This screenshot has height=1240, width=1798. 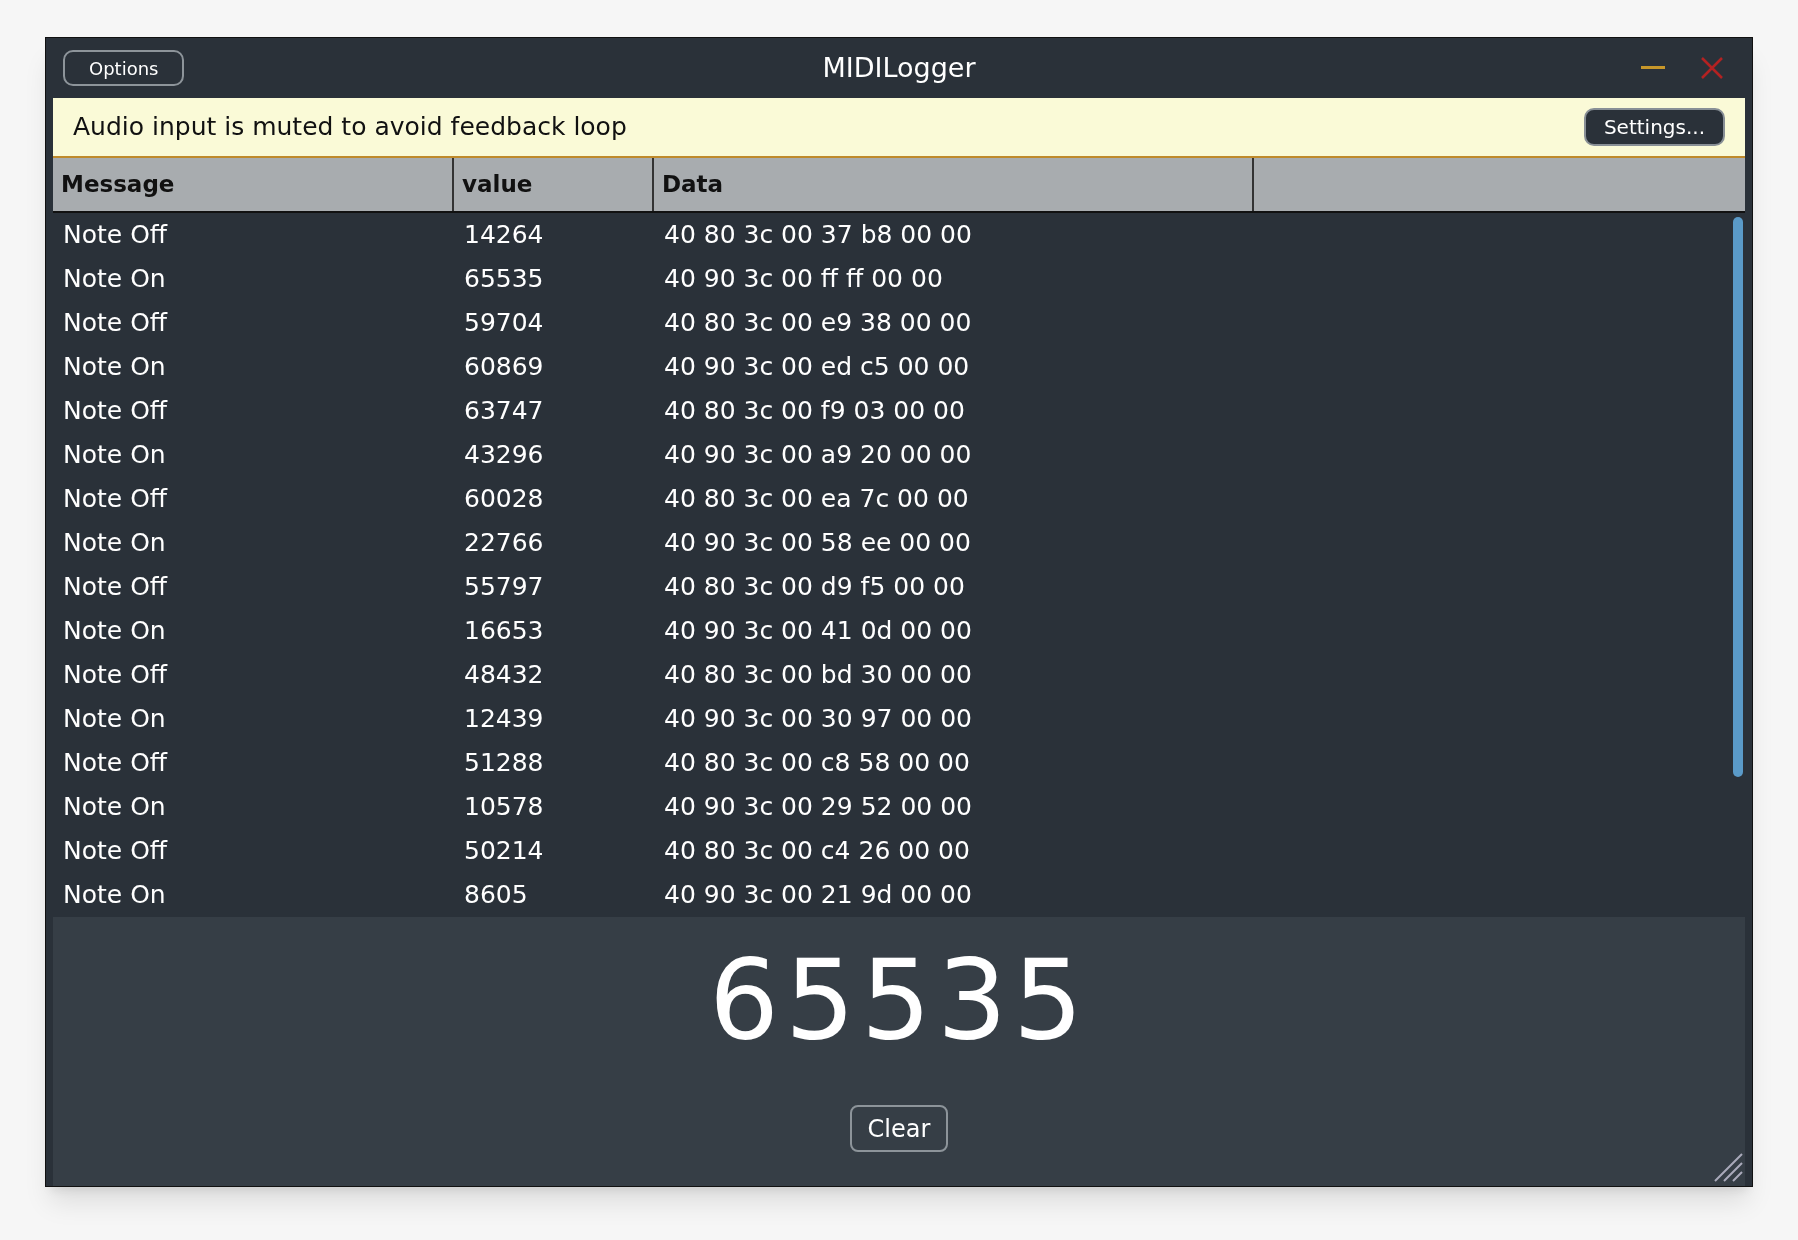 What do you see at coordinates (504, 543) in the screenshot?
I see `table-cell: 22766` at bounding box center [504, 543].